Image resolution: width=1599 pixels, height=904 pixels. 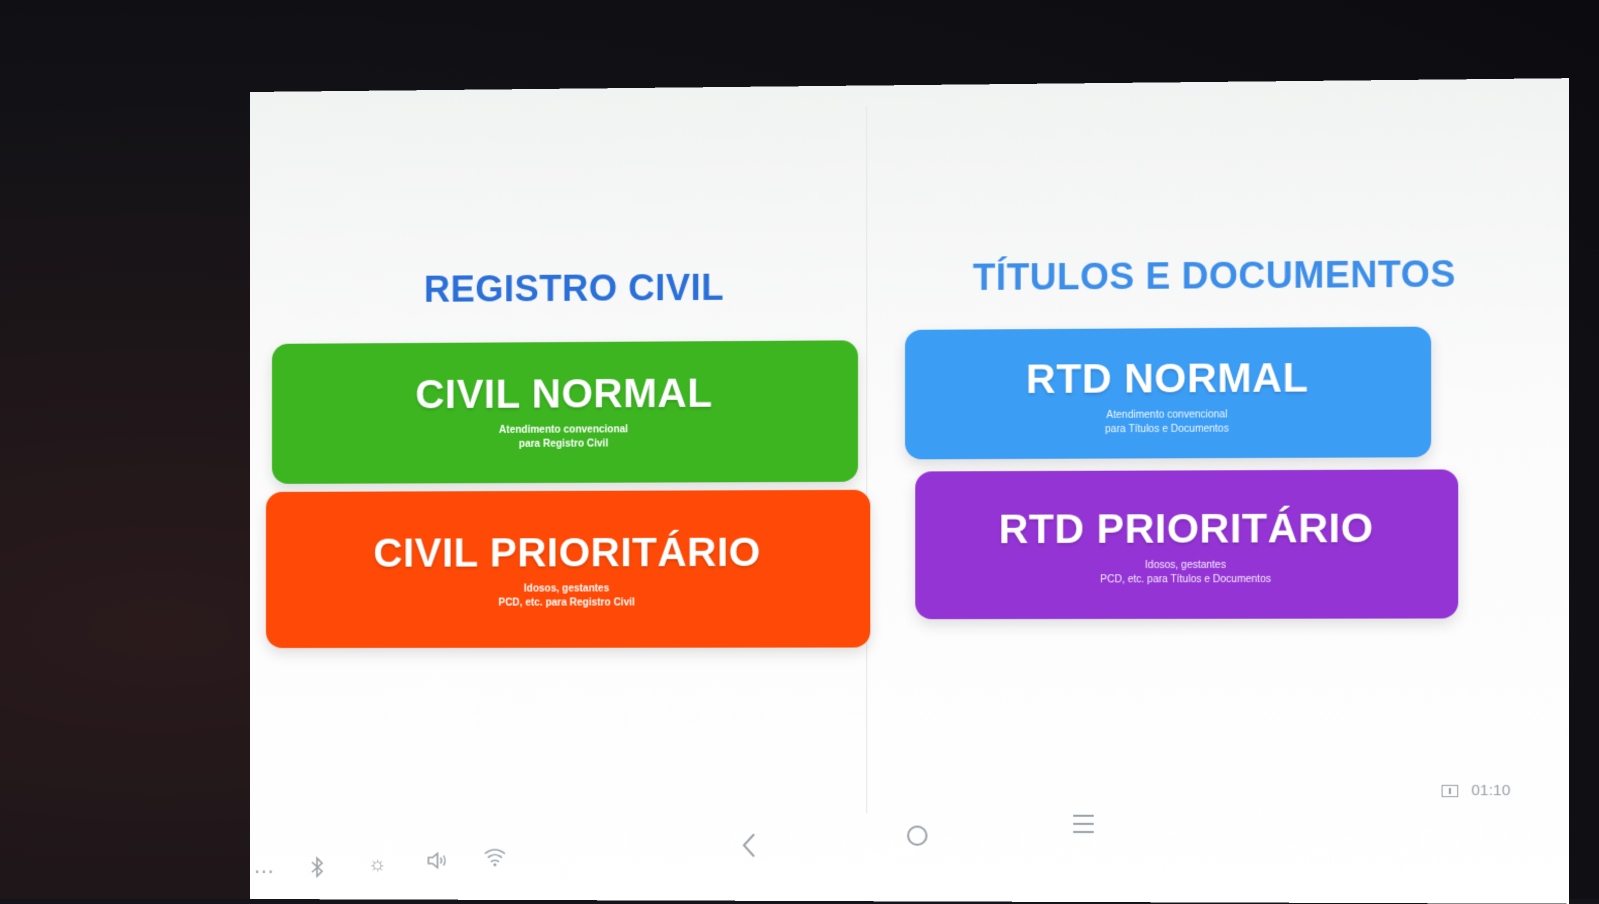 I want to click on civil-prioritario-subtitle-1: Idosos, gestantes, so click(x=568, y=589).